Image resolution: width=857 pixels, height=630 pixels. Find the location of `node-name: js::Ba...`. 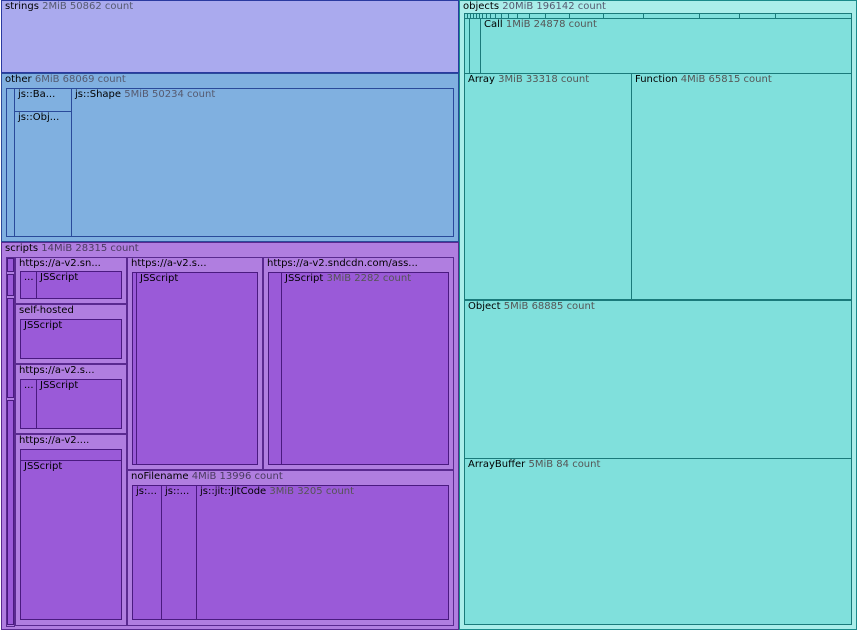

node-name: js::Ba... is located at coordinates (37, 94).